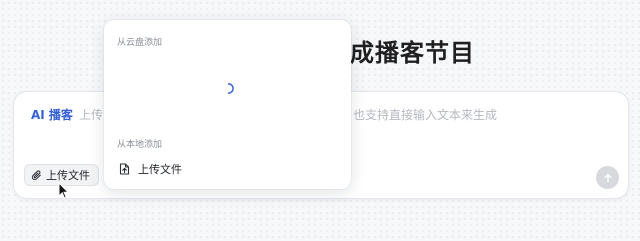 This screenshot has height=241, width=640. I want to click on paperclip-icon, so click(36, 175).